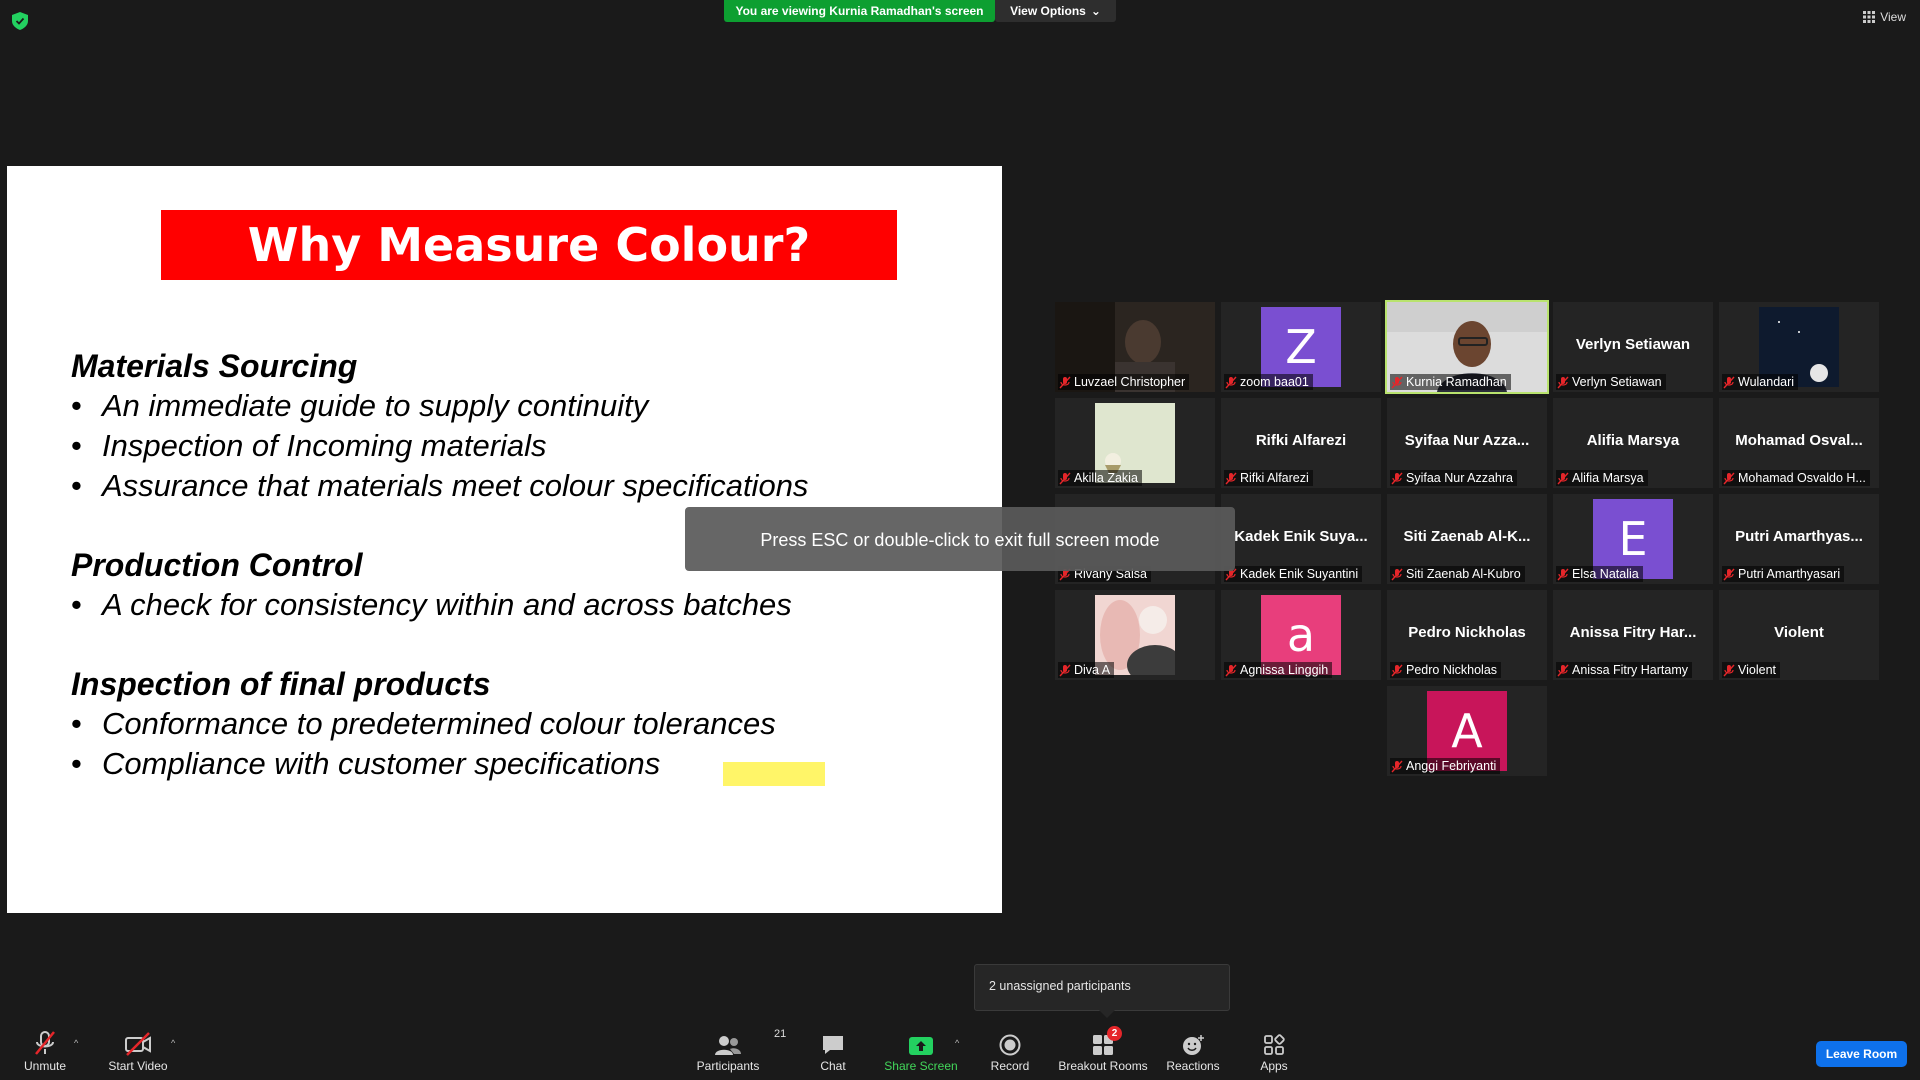 Image resolution: width=1920 pixels, height=1080 pixels. I want to click on video-off-icon, so click(138, 1044).